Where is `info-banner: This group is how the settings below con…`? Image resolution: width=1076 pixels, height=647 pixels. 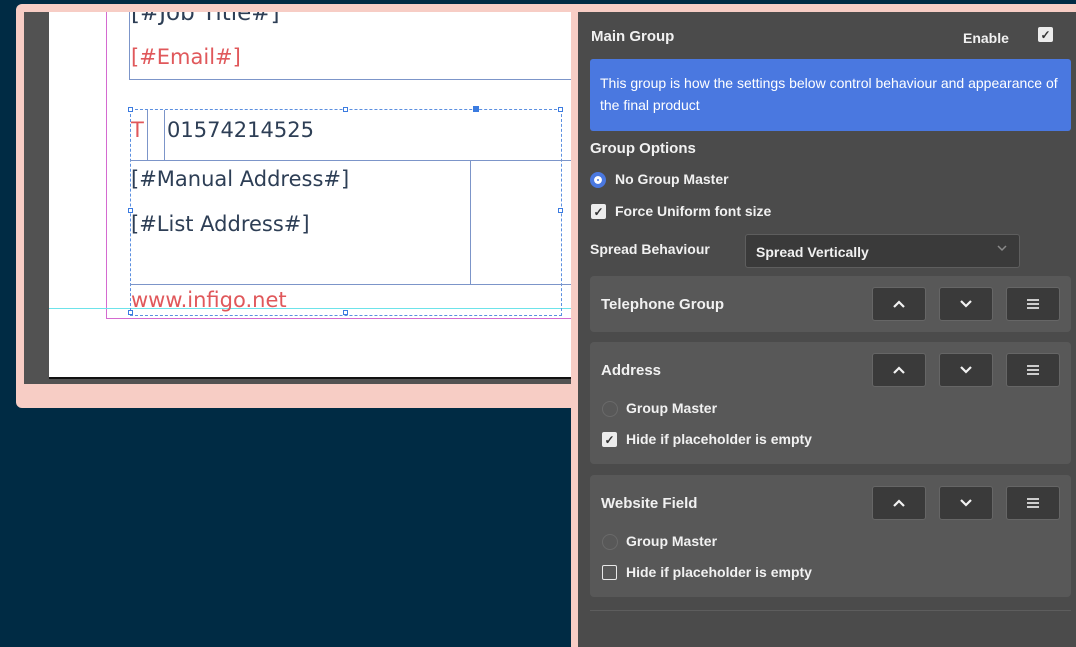 info-banner: This group is how the settings below con… is located at coordinates (830, 95).